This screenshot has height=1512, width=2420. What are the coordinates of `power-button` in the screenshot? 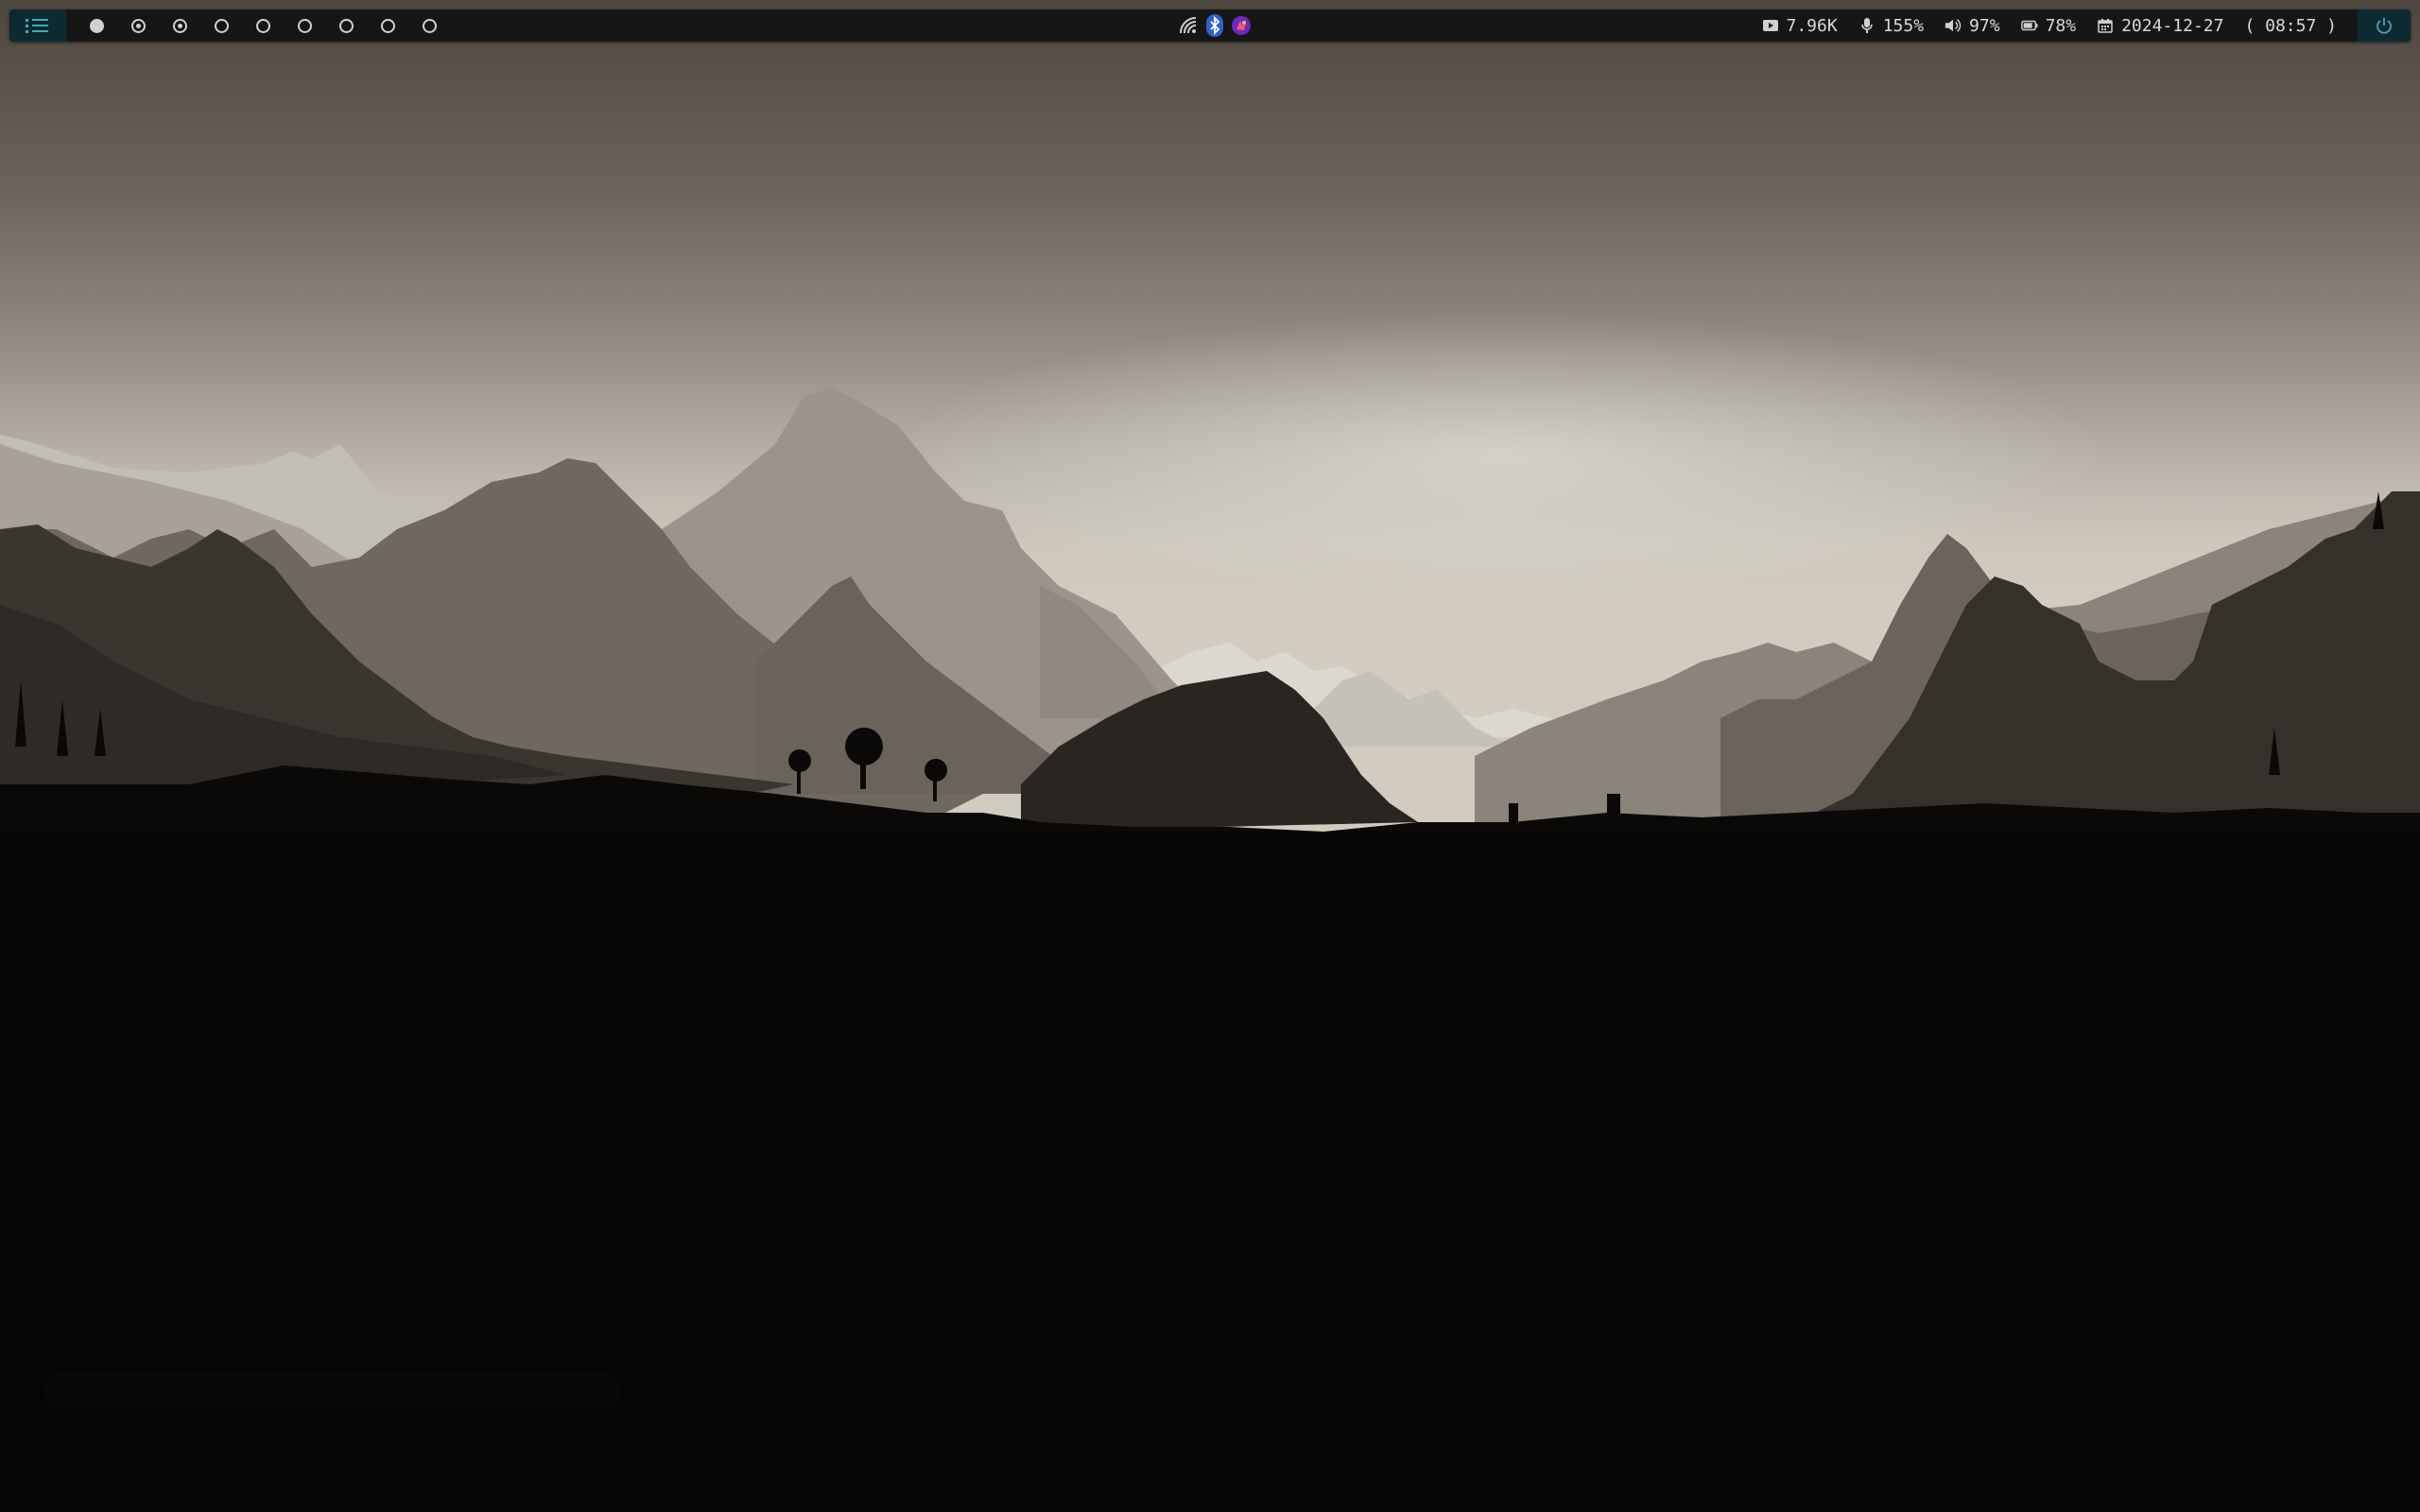 It's located at (2384, 25).